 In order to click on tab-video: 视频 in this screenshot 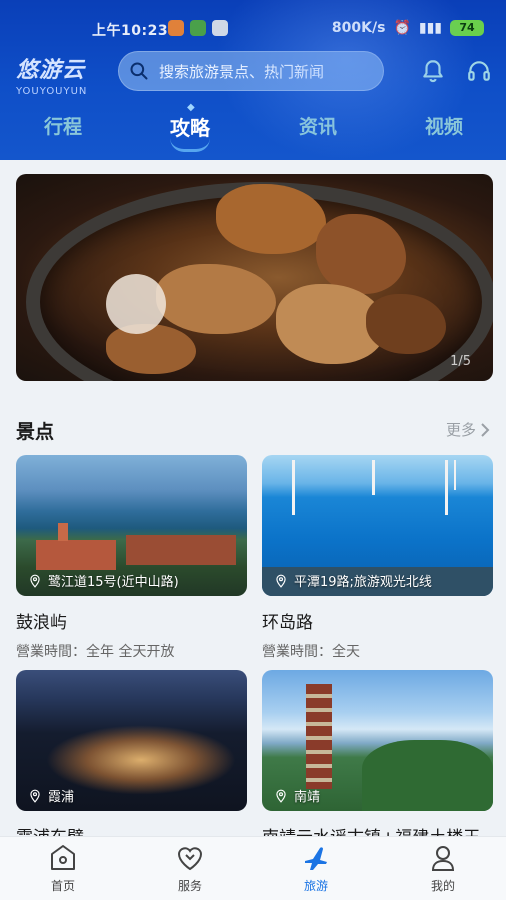, I will do `click(444, 125)`.